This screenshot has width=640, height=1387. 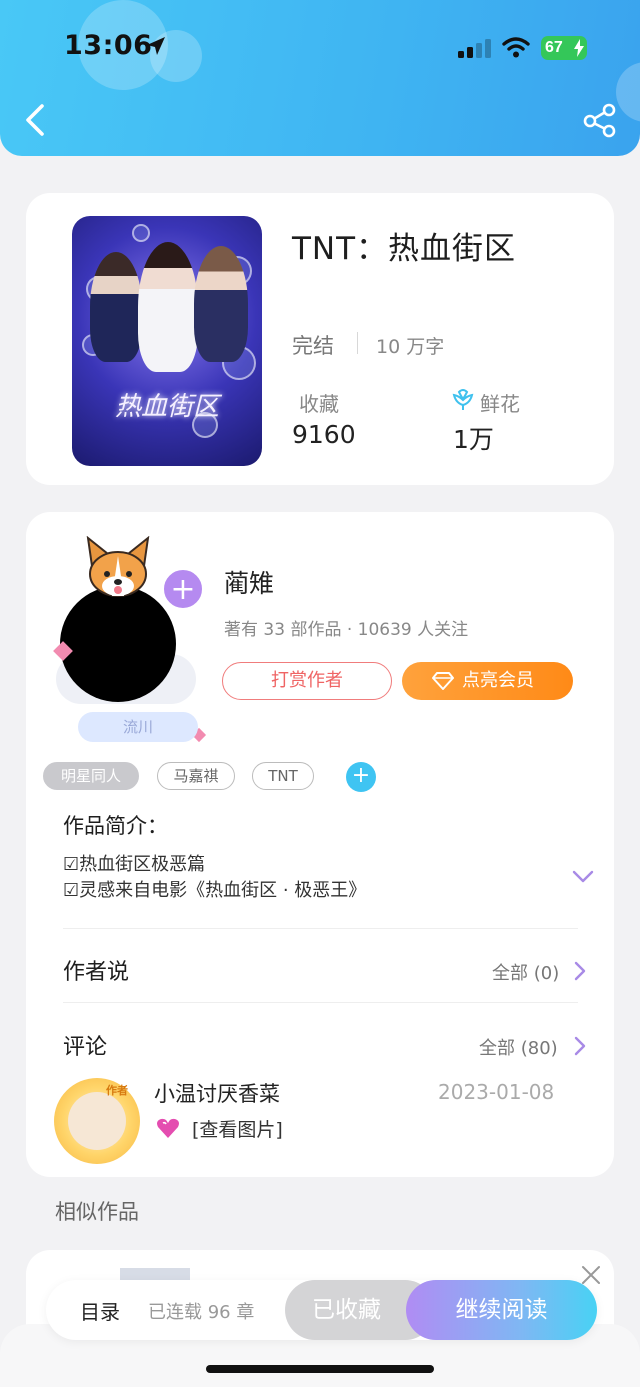 What do you see at coordinates (35, 120) in the screenshot?
I see `back-button` at bounding box center [35, 120].